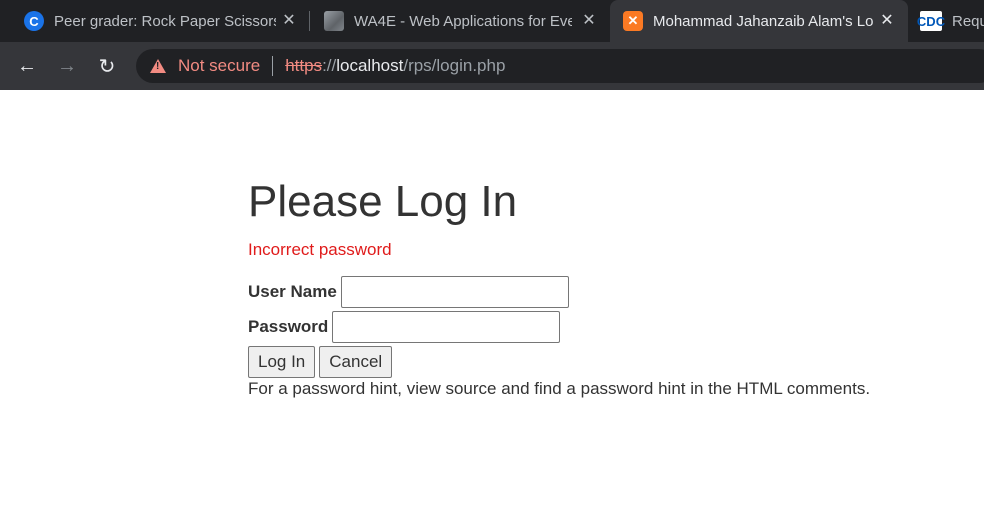 The image size is (984, 510). What do you see at coordinates (334, 21) in the screenshot?
I see `image-icon` at bounding box center [334, 21].